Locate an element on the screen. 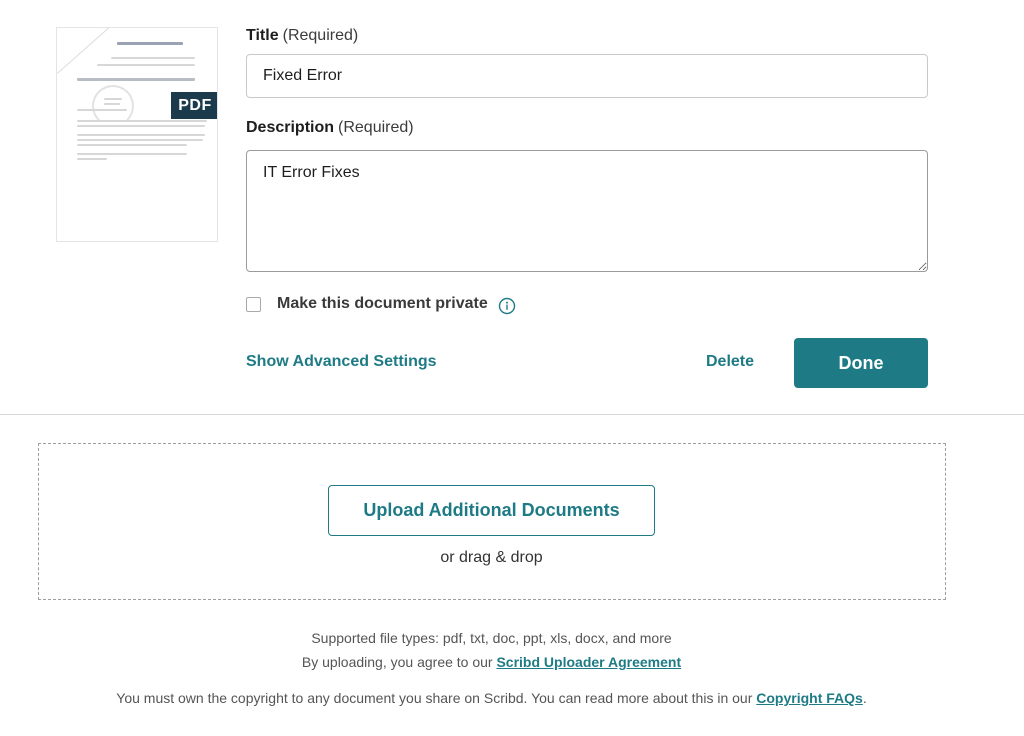 The image size is (1024, 736). private-checkbox is located at coordinates (253, 304).